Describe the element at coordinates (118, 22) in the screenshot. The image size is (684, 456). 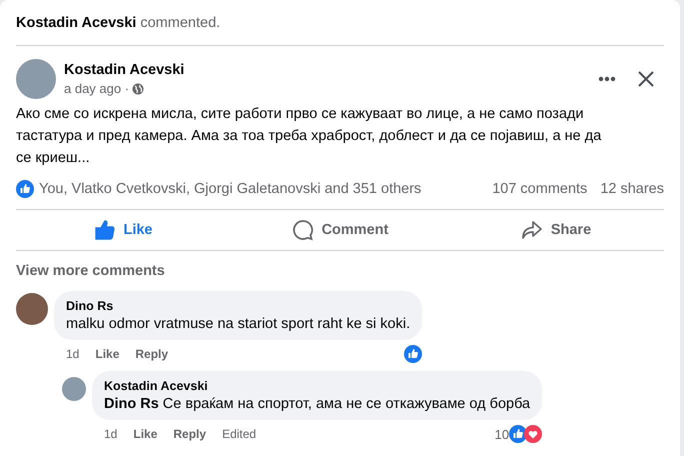
I see `header-text: Kostadin Acevski commented.` at that location.